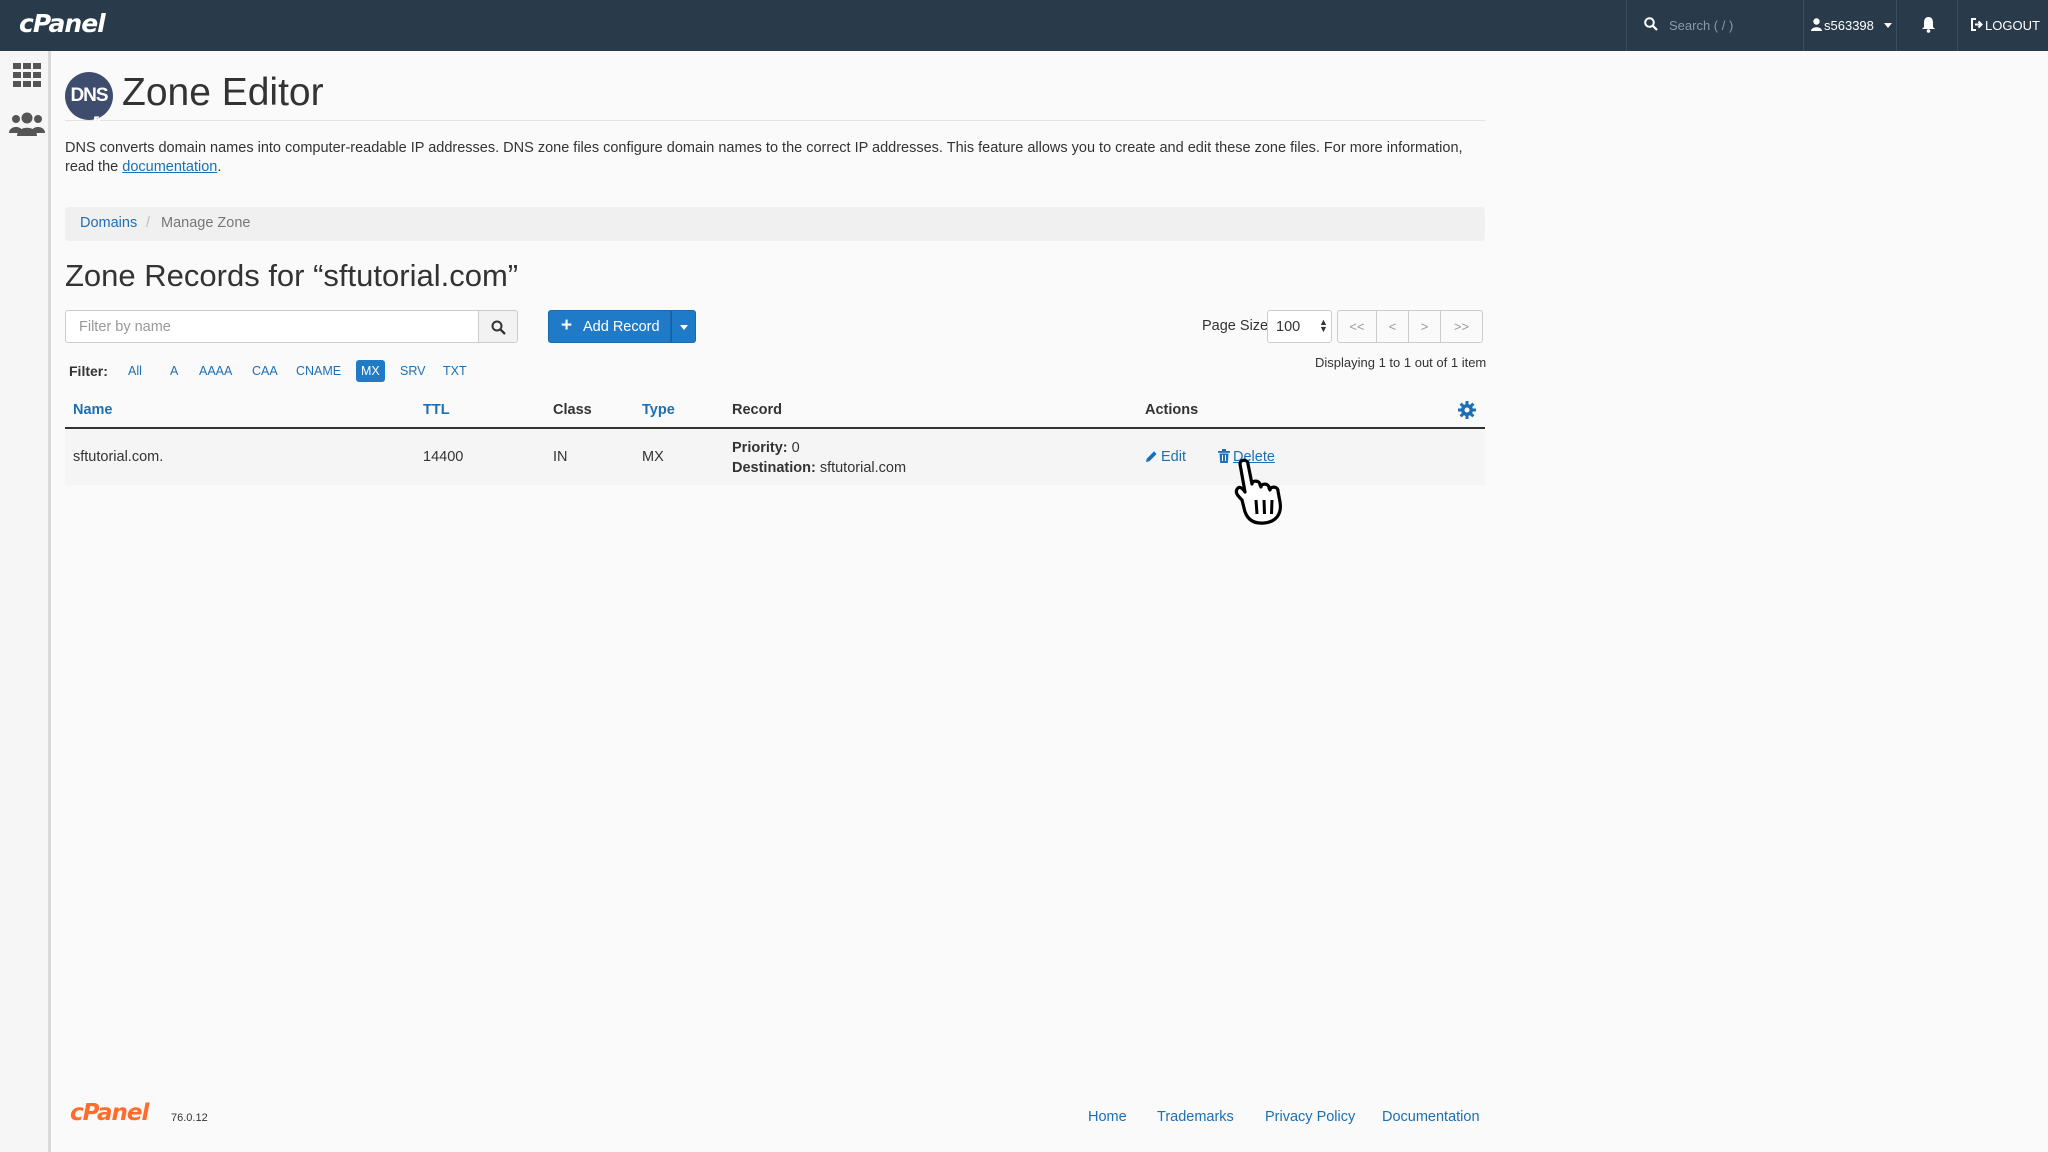 This screenshot has width=2048, height=1152. I want to click on username: s563398, so click(1849, 25).